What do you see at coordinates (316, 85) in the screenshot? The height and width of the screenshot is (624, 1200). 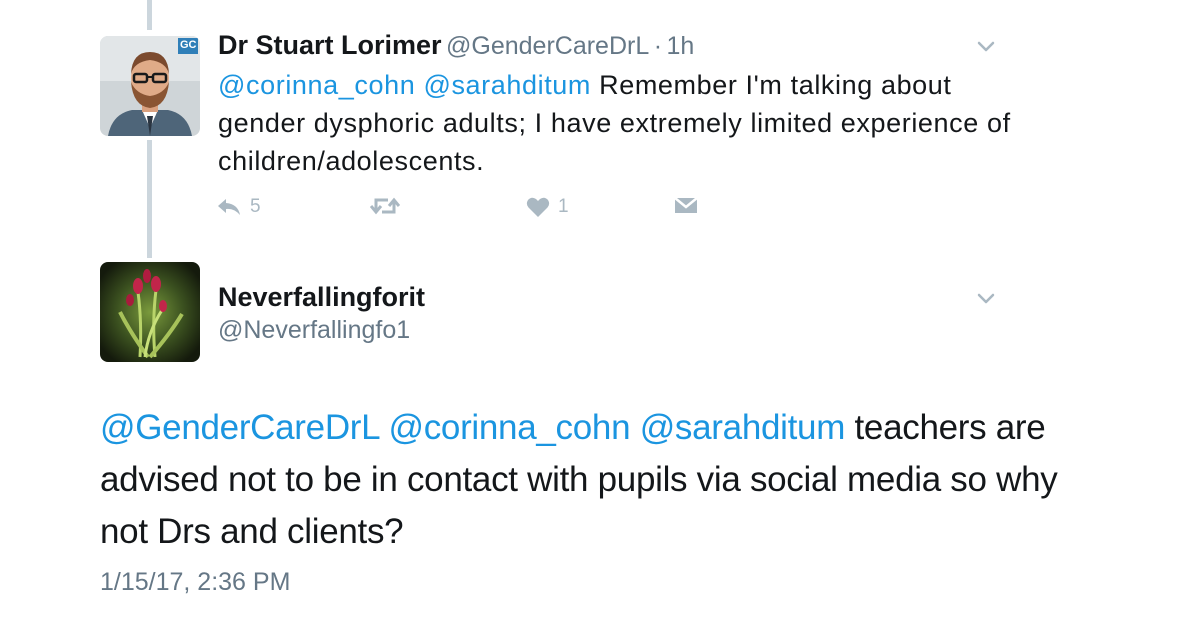 I see `reply-mention-corinna: @corinna_cohn` at bounding box center [316, 85].